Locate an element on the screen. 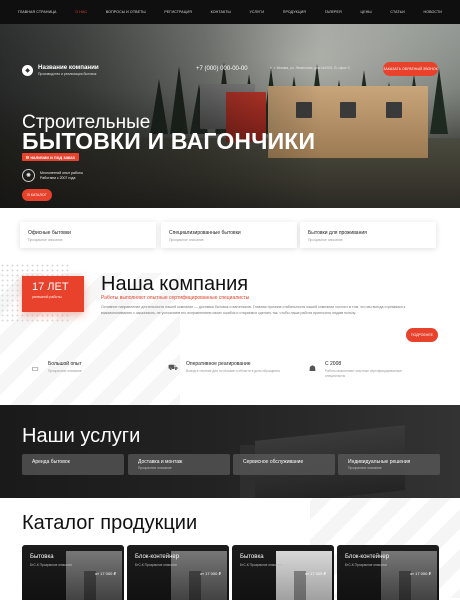 The height and width of the screenshot is (600, 460). experience-line1: Многолетний опыт работы is located at coordinates (61, 172).